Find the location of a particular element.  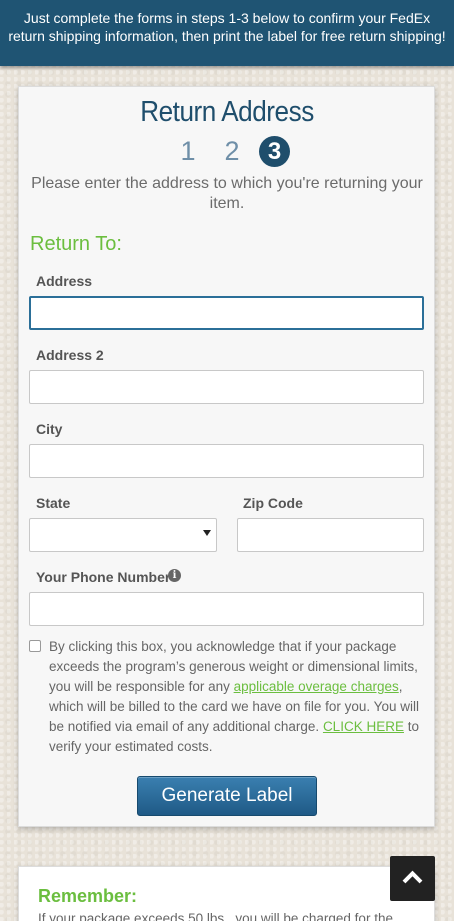

zip-label: Zip Code is located at coordinates (273, 503).